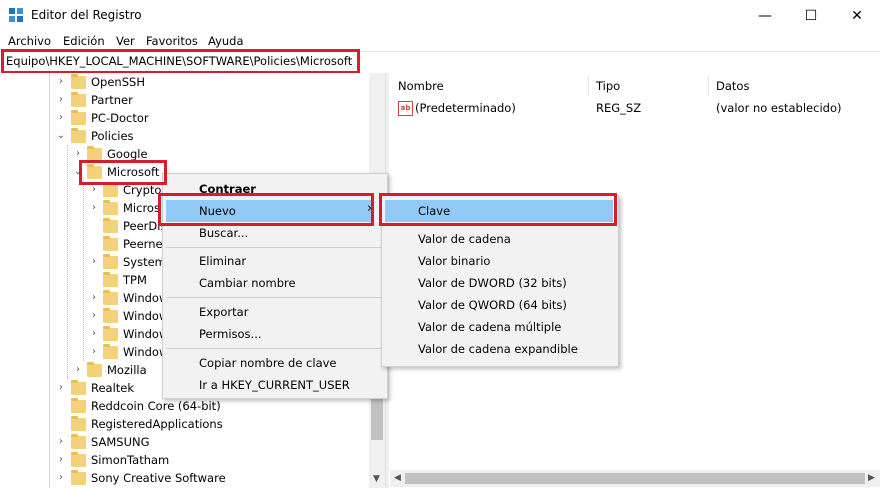 The image size is (880, 488). Describe the element at coordinates (397, 478) in the screenshot. I see `scroll-left-icon: ◀` at that location.